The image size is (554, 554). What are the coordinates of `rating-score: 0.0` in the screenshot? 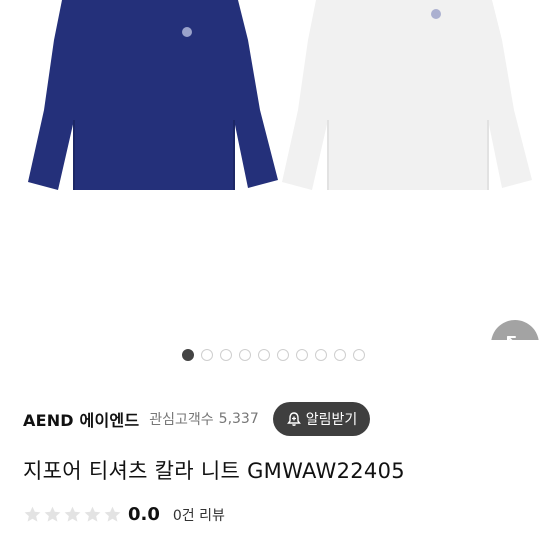 It's located at (144, 514).